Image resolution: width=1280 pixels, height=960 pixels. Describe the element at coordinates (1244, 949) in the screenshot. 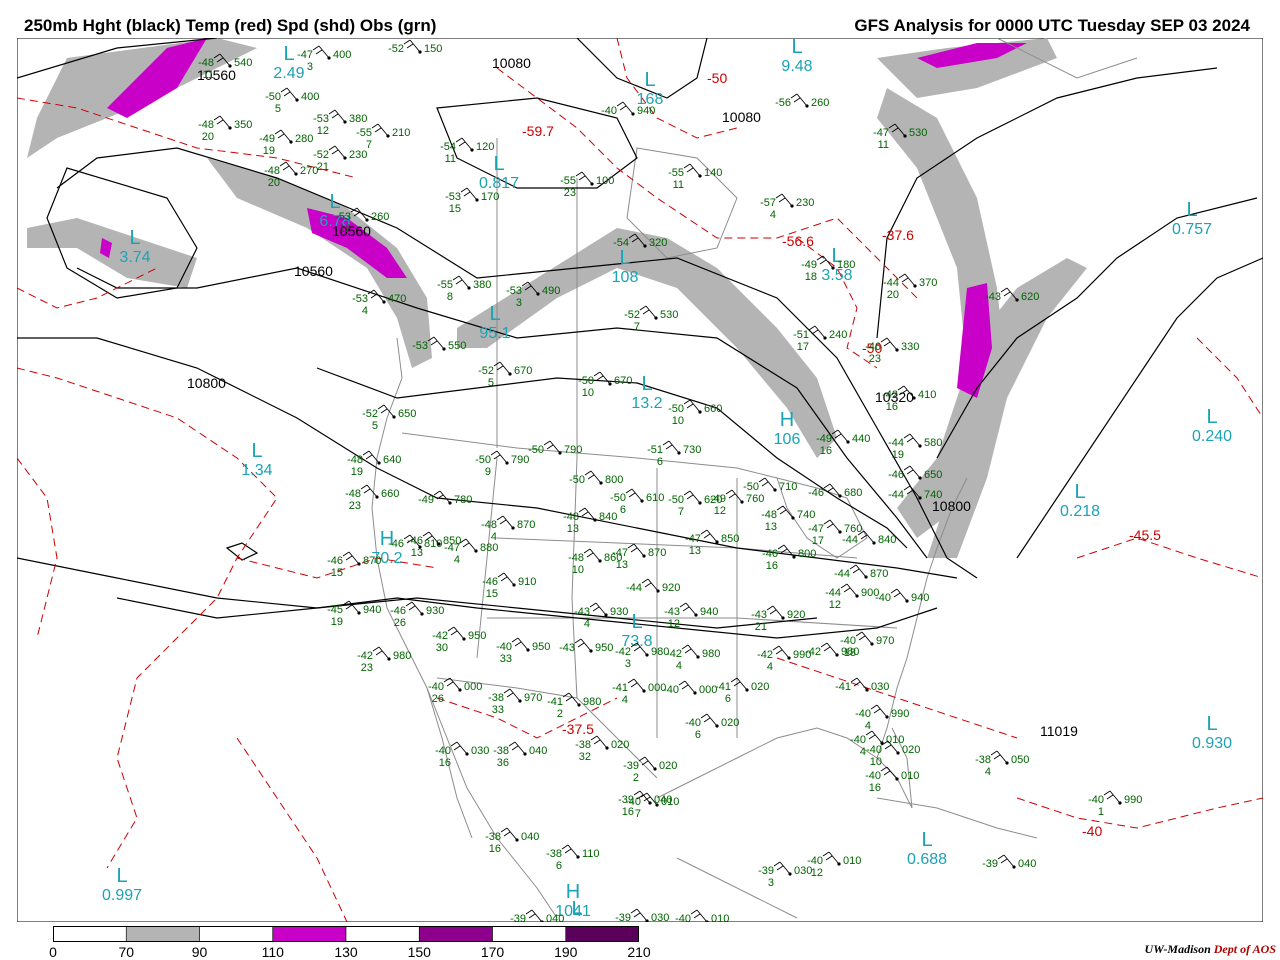

I see `credit-dept: Dept of AOS` at that location.